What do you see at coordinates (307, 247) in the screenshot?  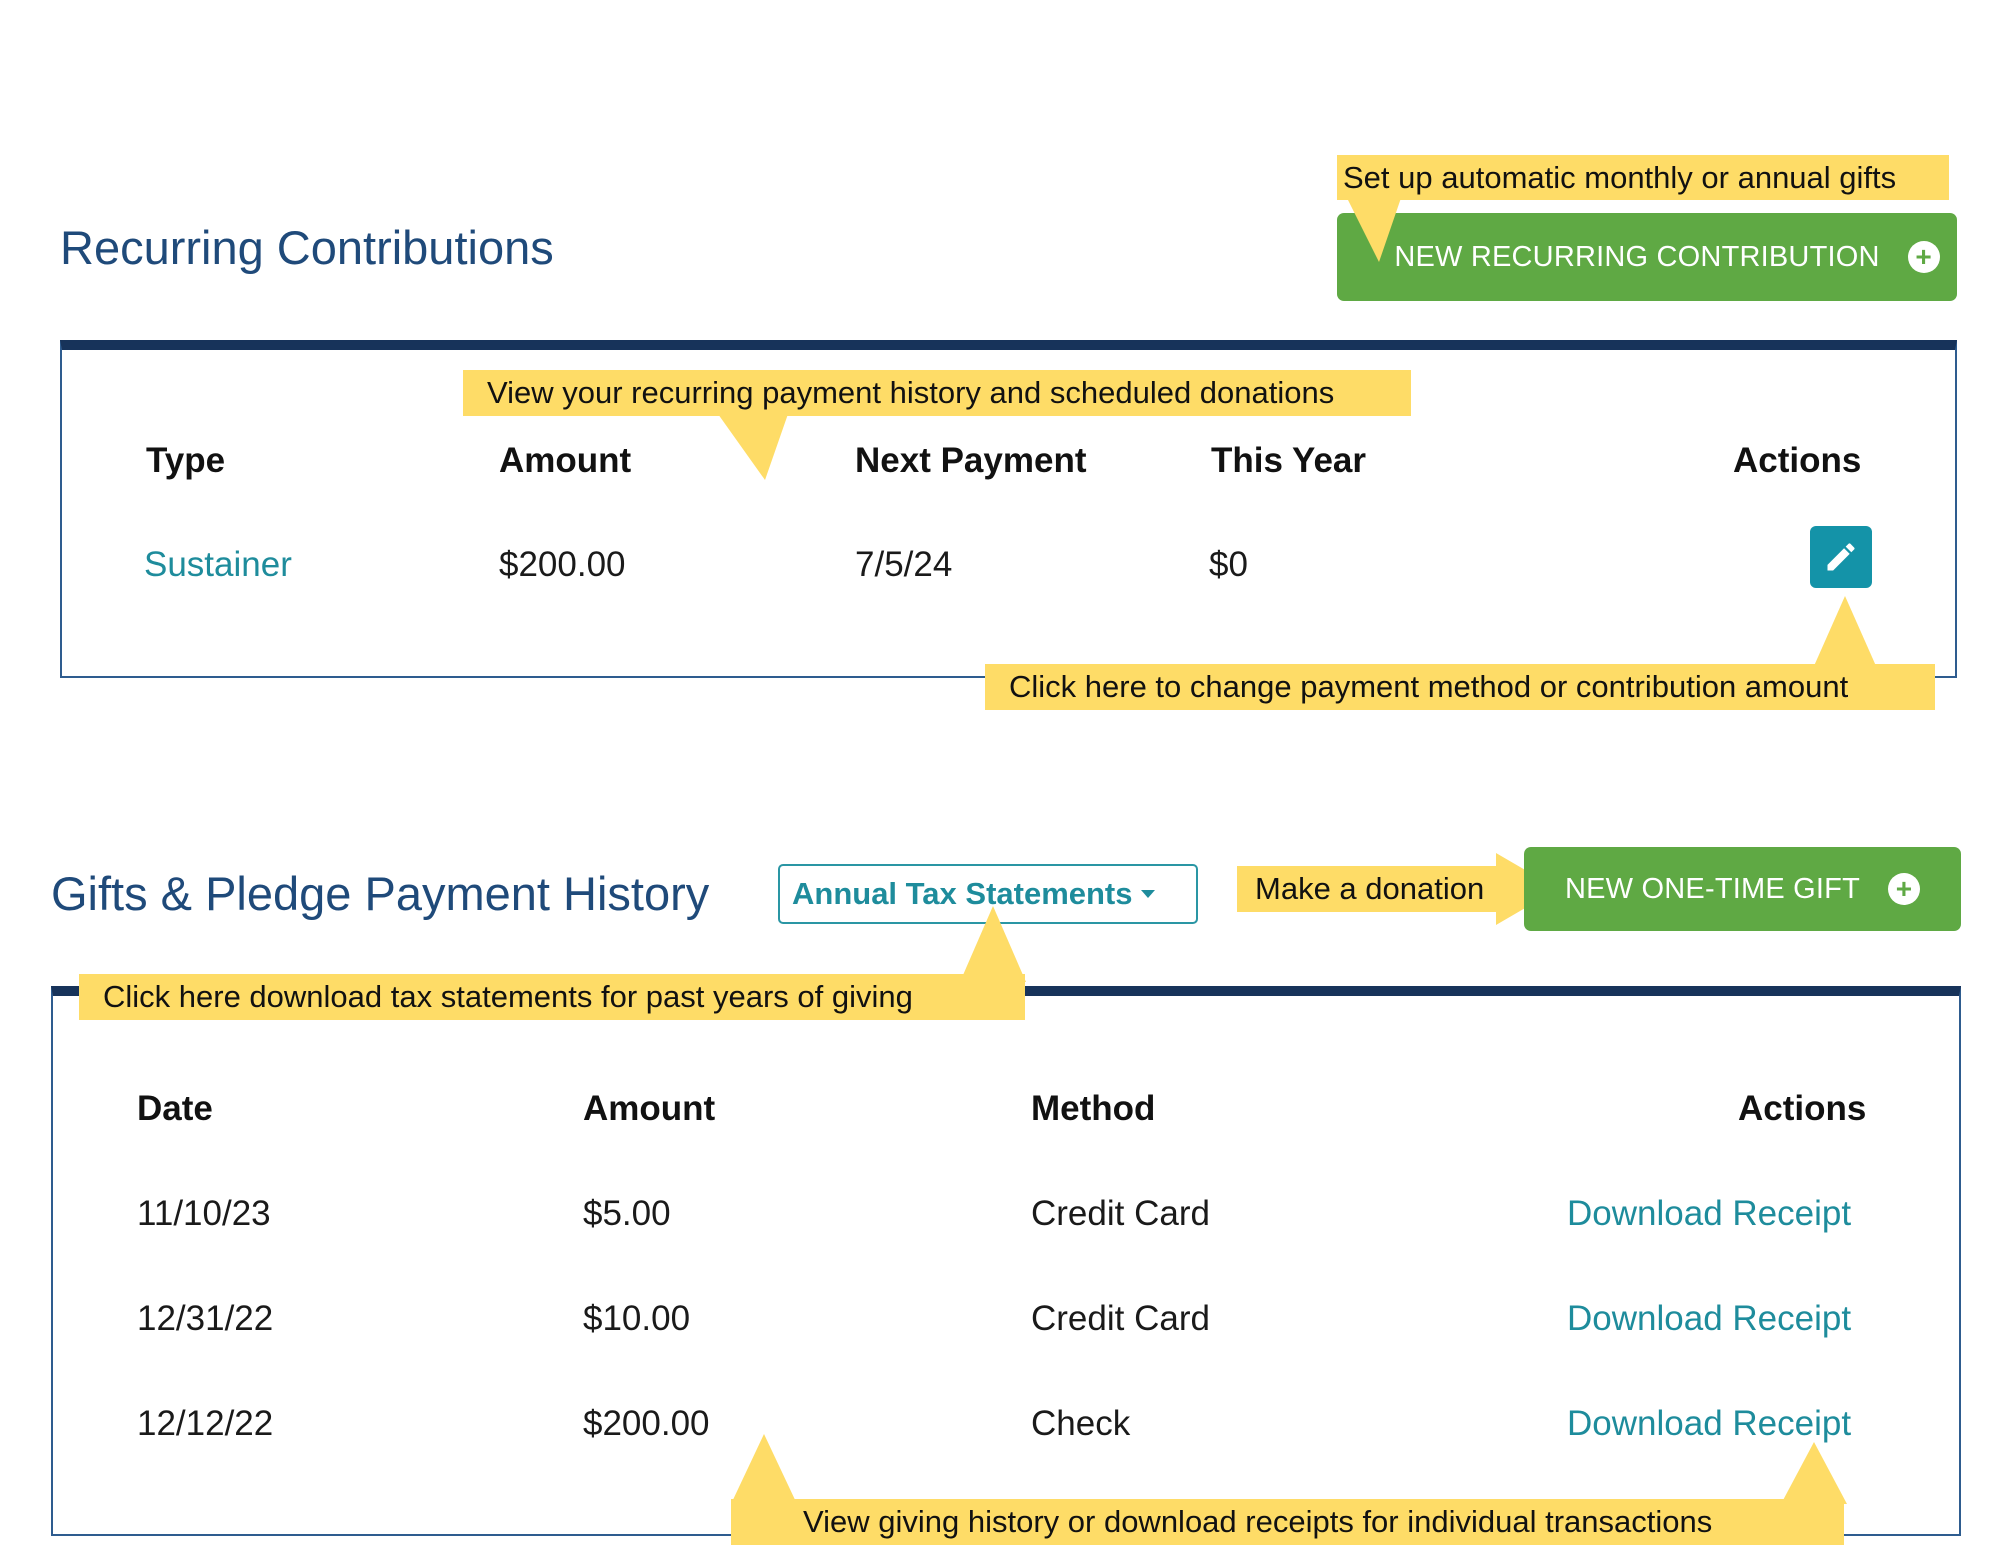 I see `recurring-contributions-title: Recurring Contributions` at bounding box center [307, 247].